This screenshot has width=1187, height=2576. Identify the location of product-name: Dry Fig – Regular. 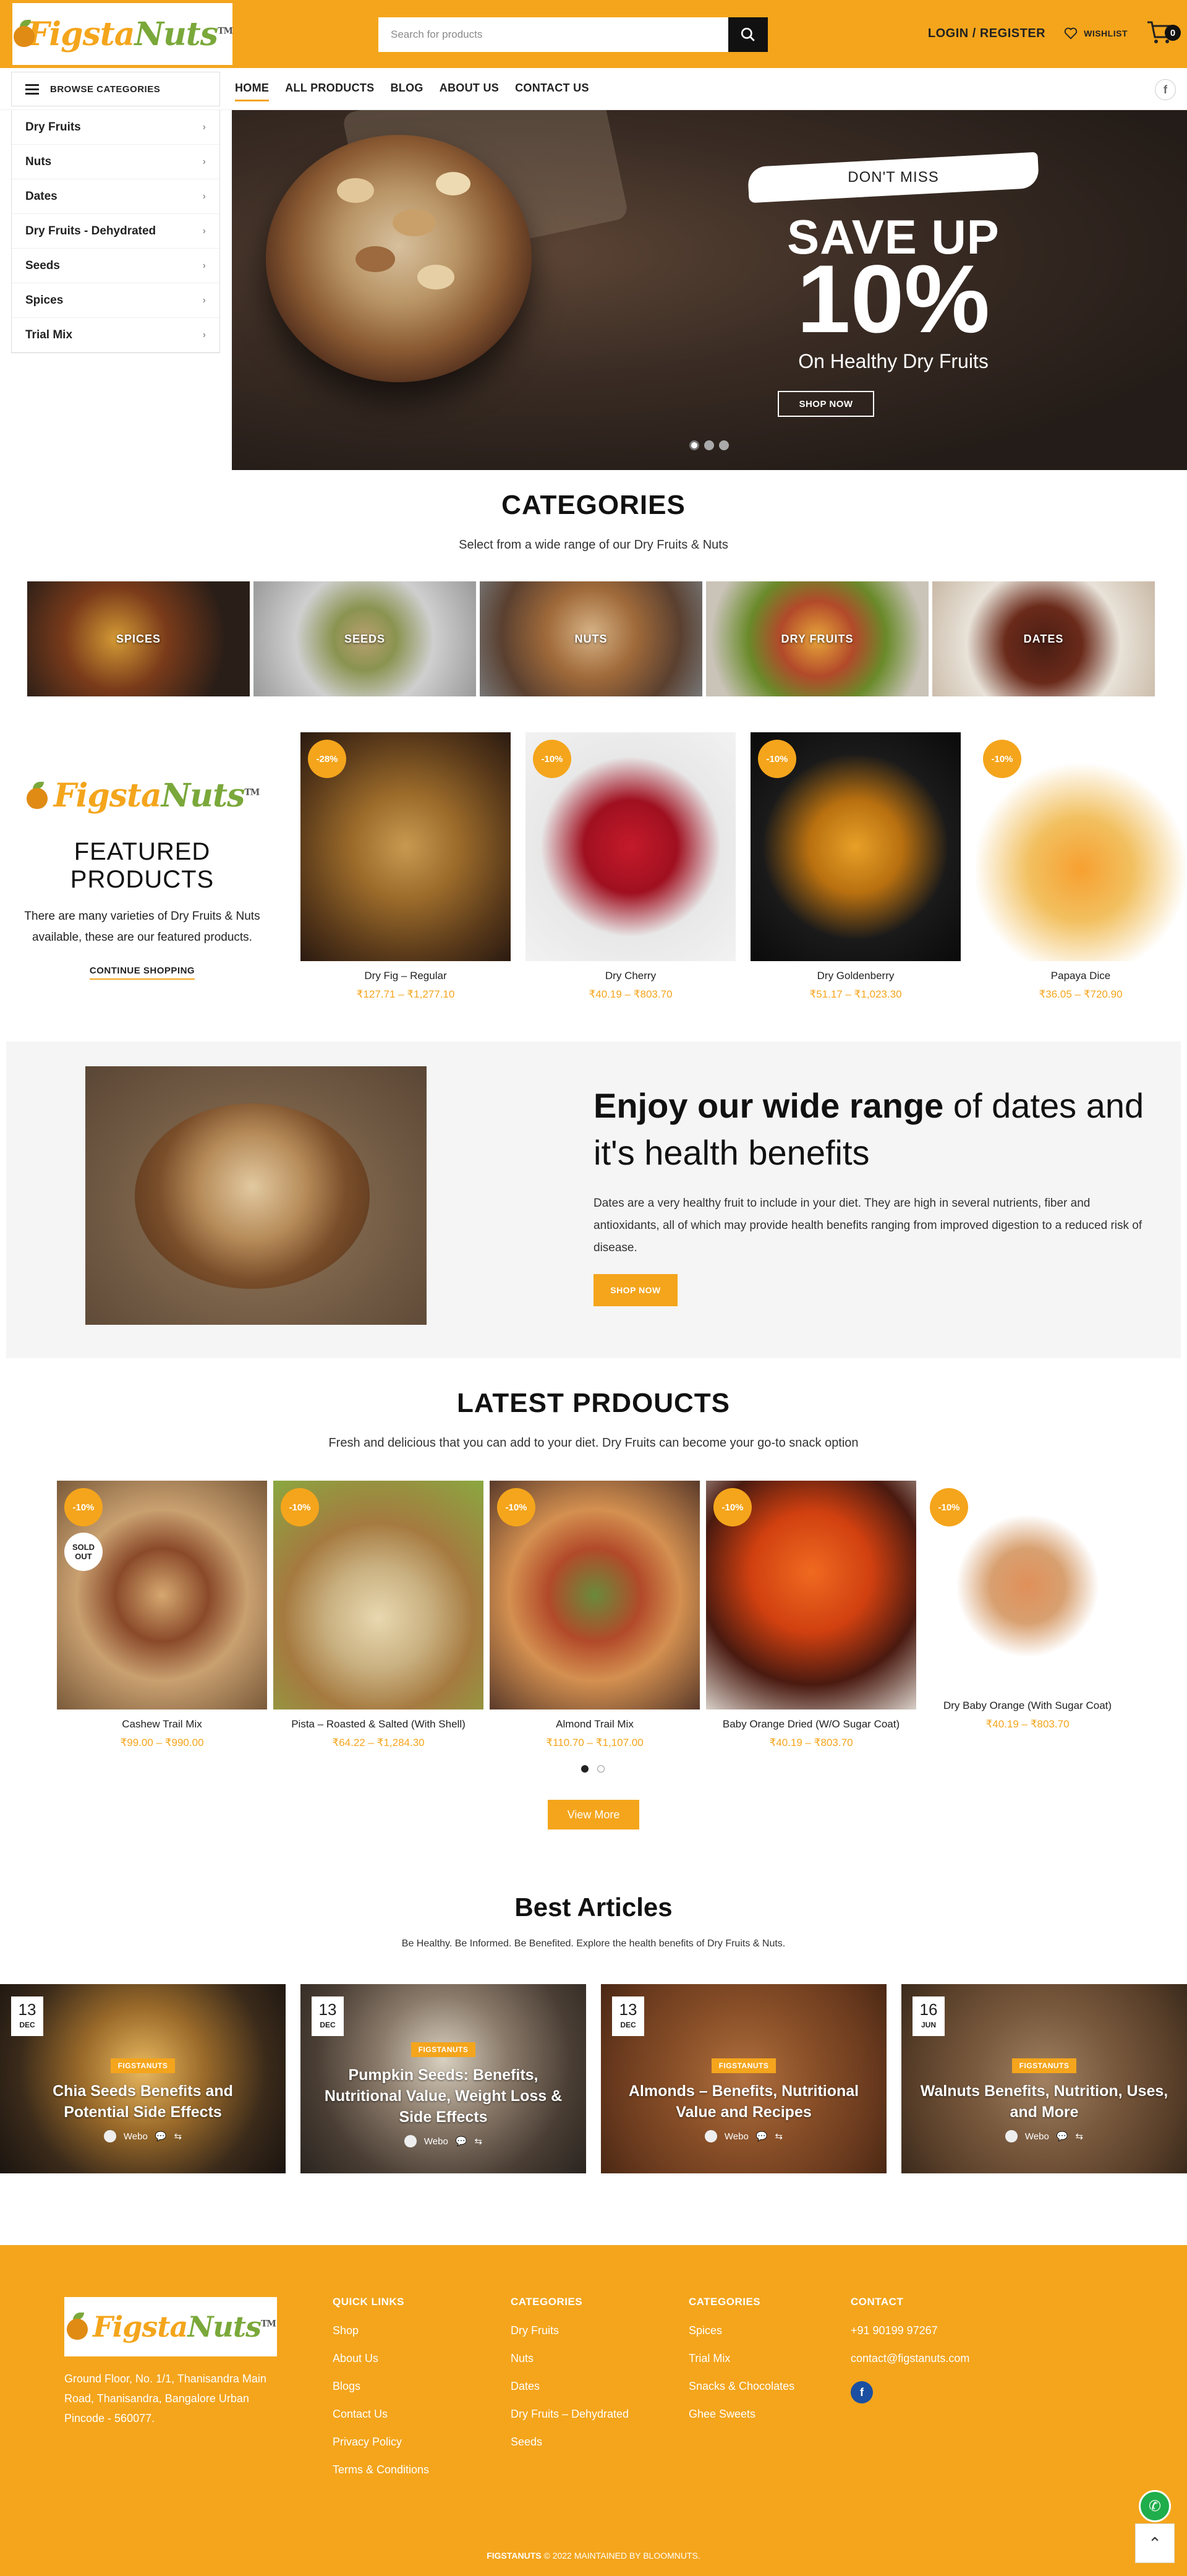
(406, 976).